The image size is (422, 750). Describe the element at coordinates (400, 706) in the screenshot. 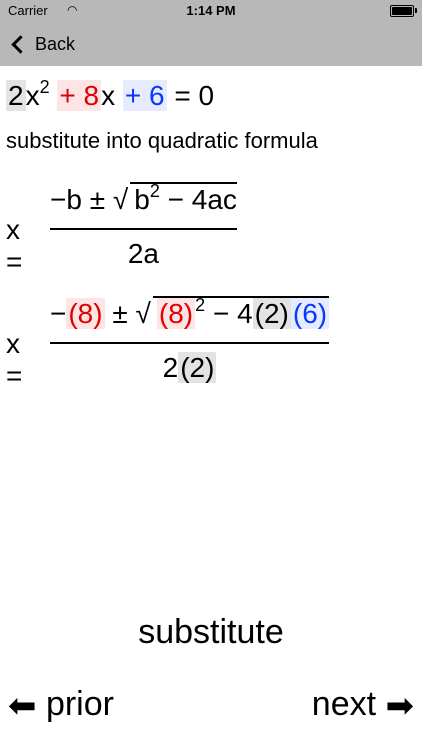

I see `right-arrow-icon: ➡` at that location.